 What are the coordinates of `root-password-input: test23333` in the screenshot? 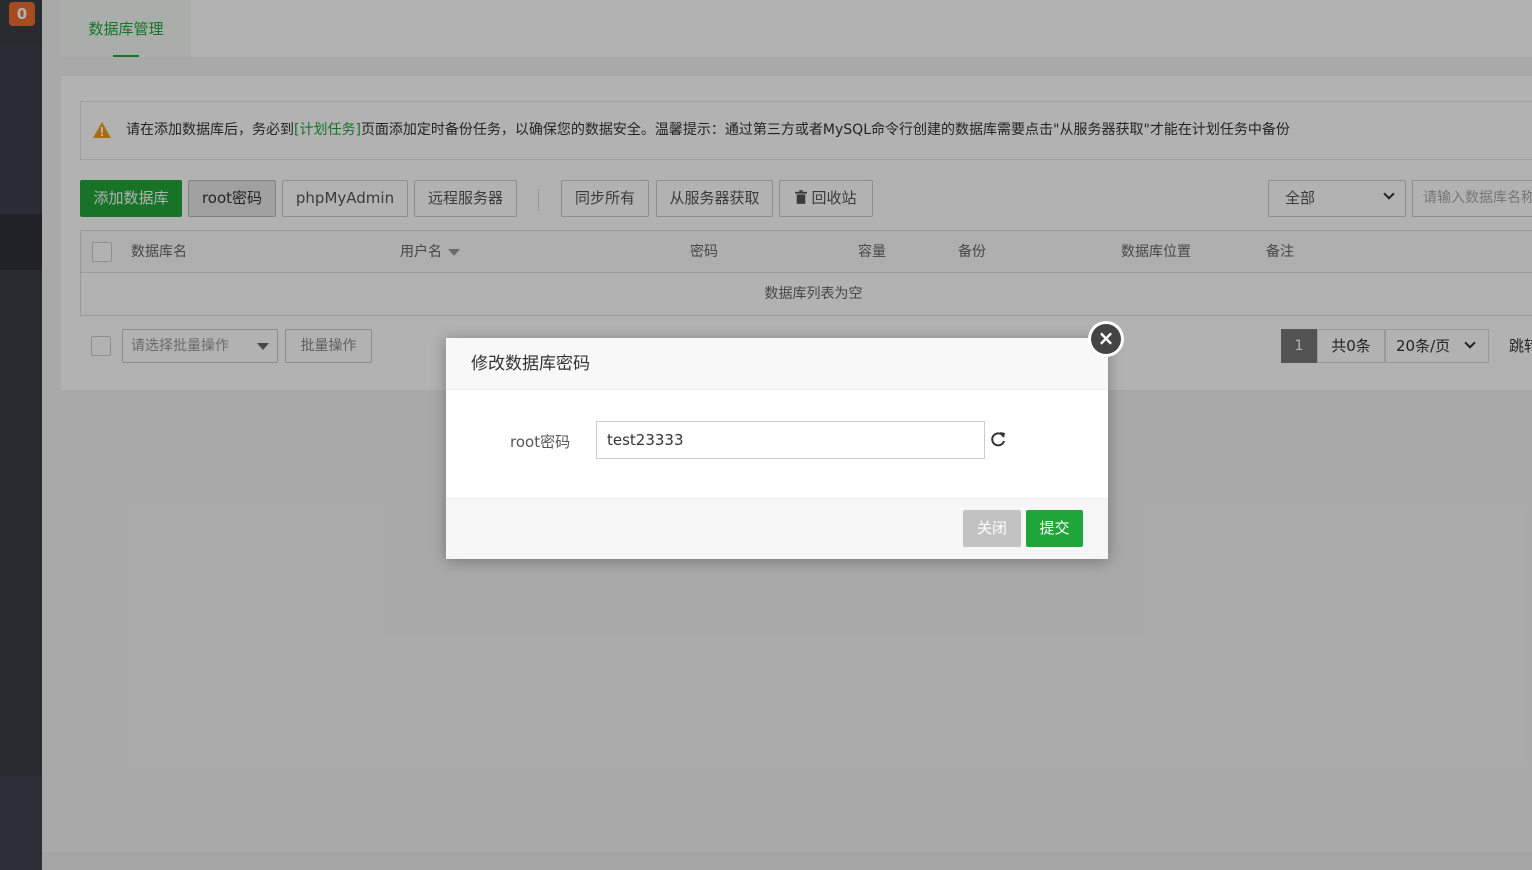 It's located at (790, 440).